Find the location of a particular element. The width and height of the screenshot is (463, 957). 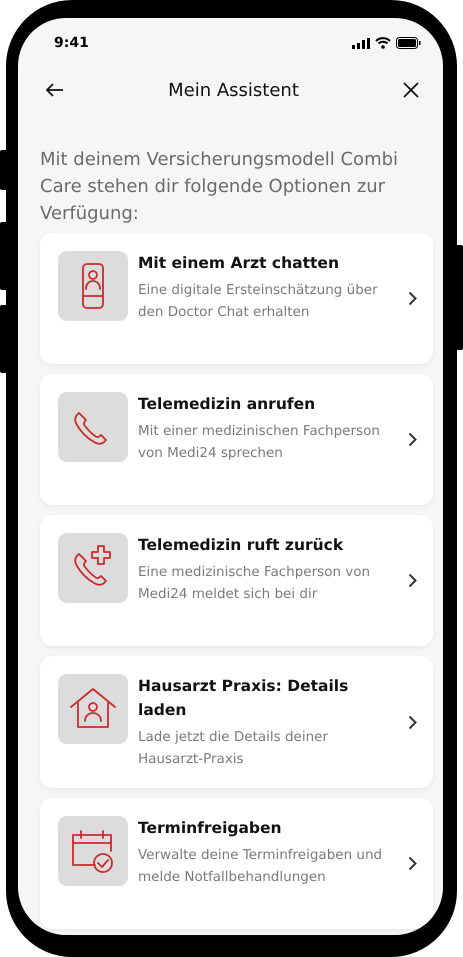

option-card: Hausarzt Praxis: Details laden Lade jetzt die Details deiner Hausarzt-Praxis is located at coordinates (236, 722).